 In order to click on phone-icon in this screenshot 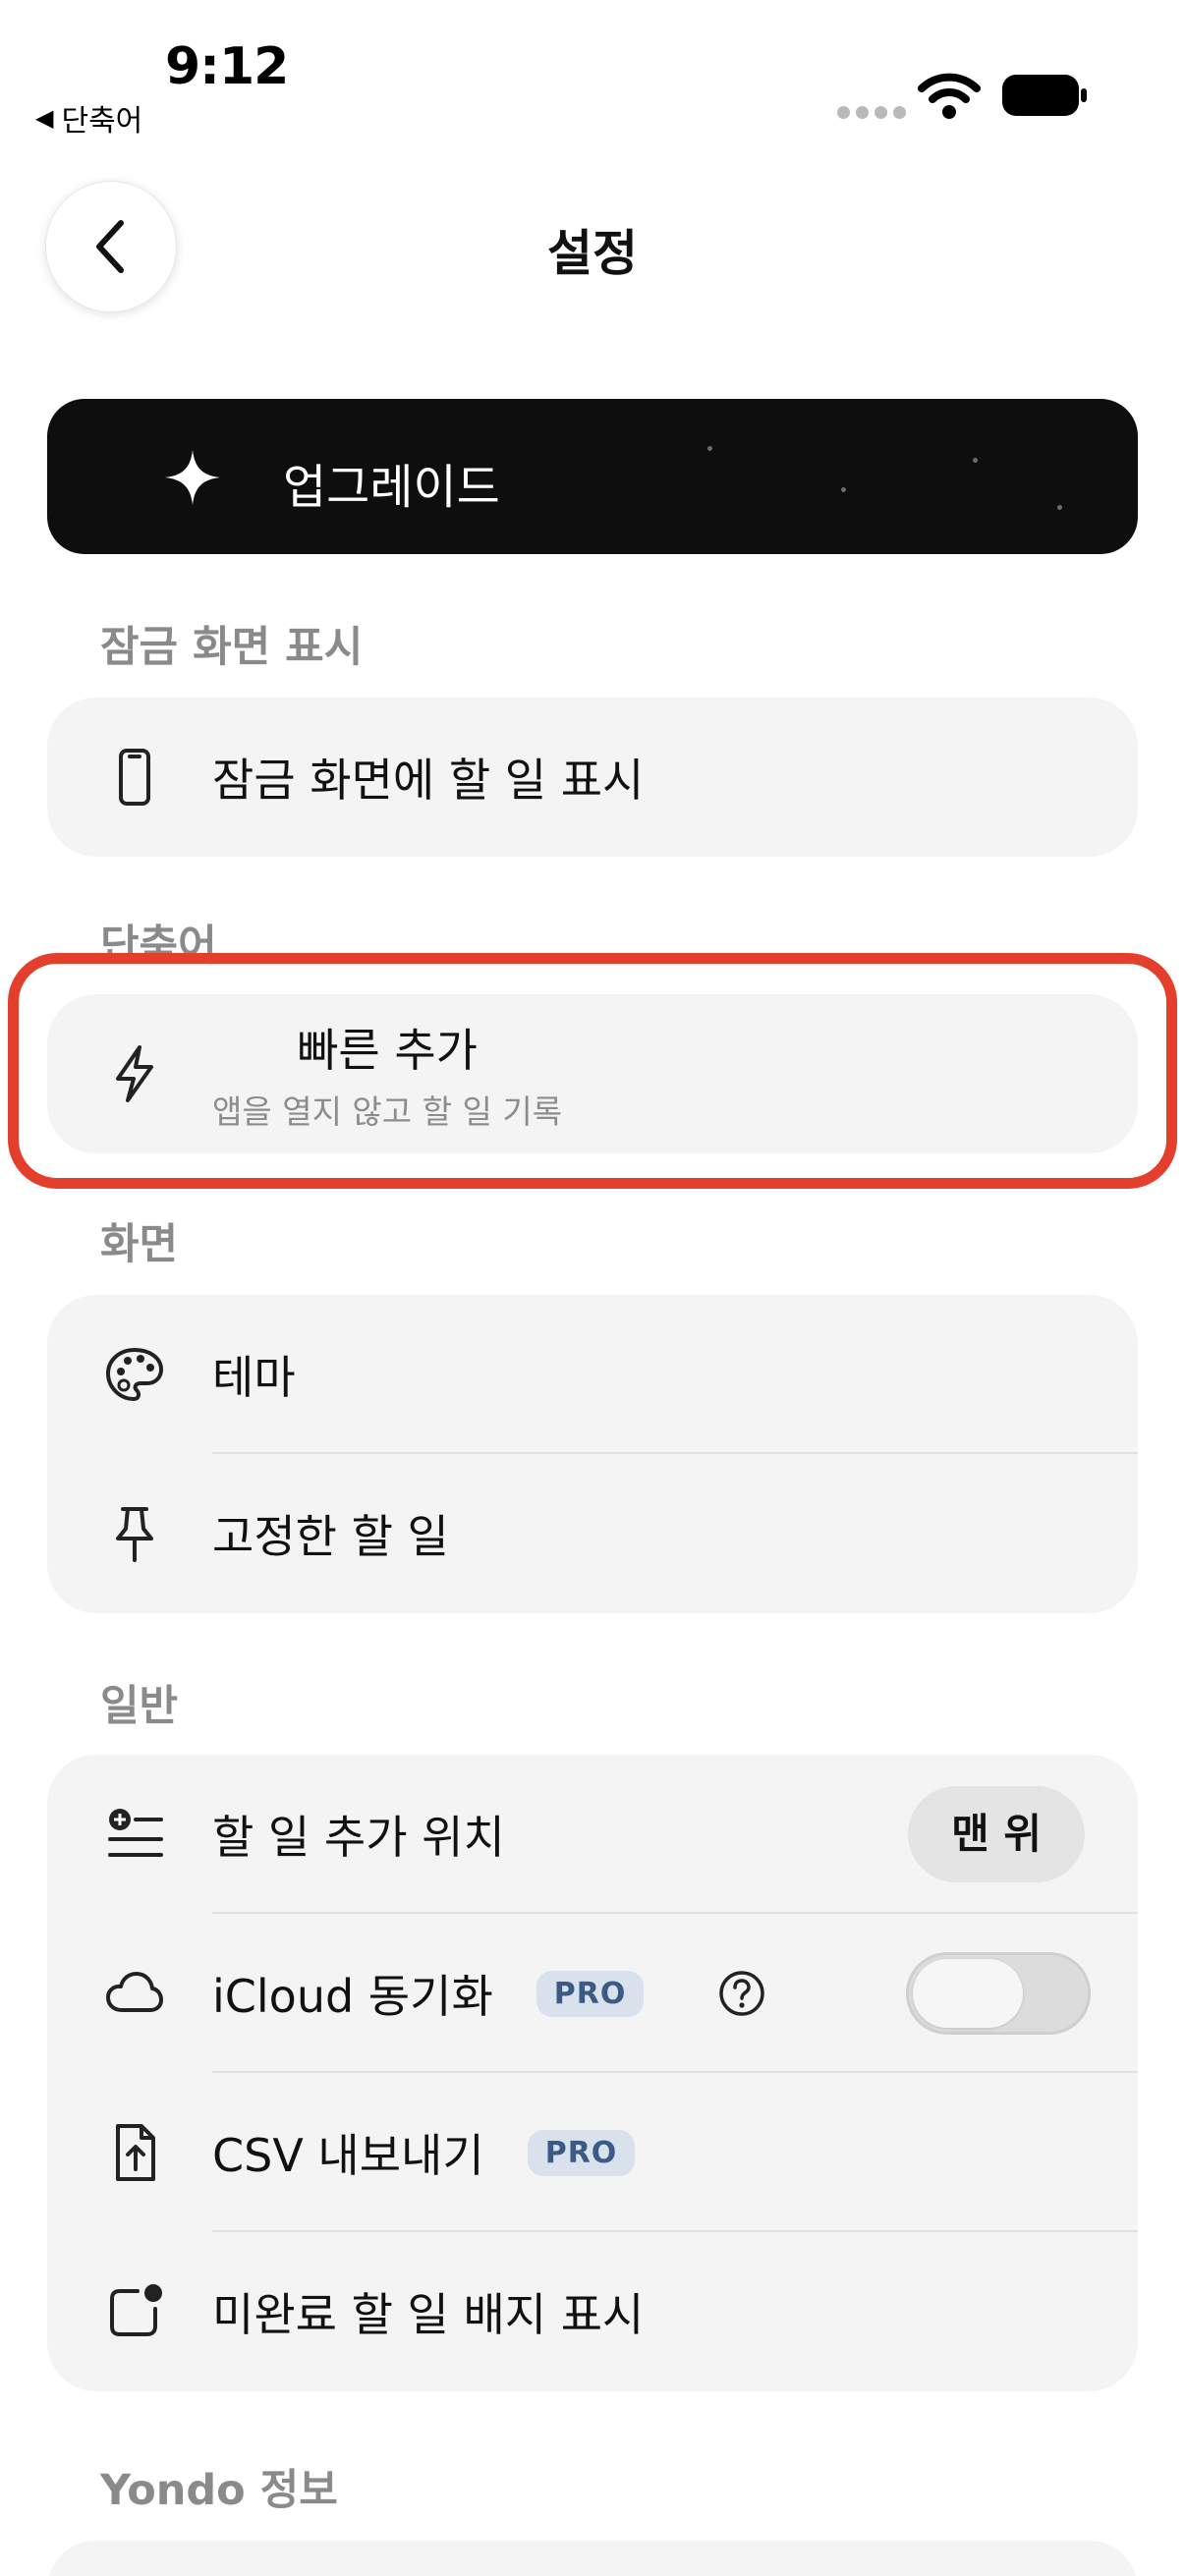, I will do `click(135, 777)`.